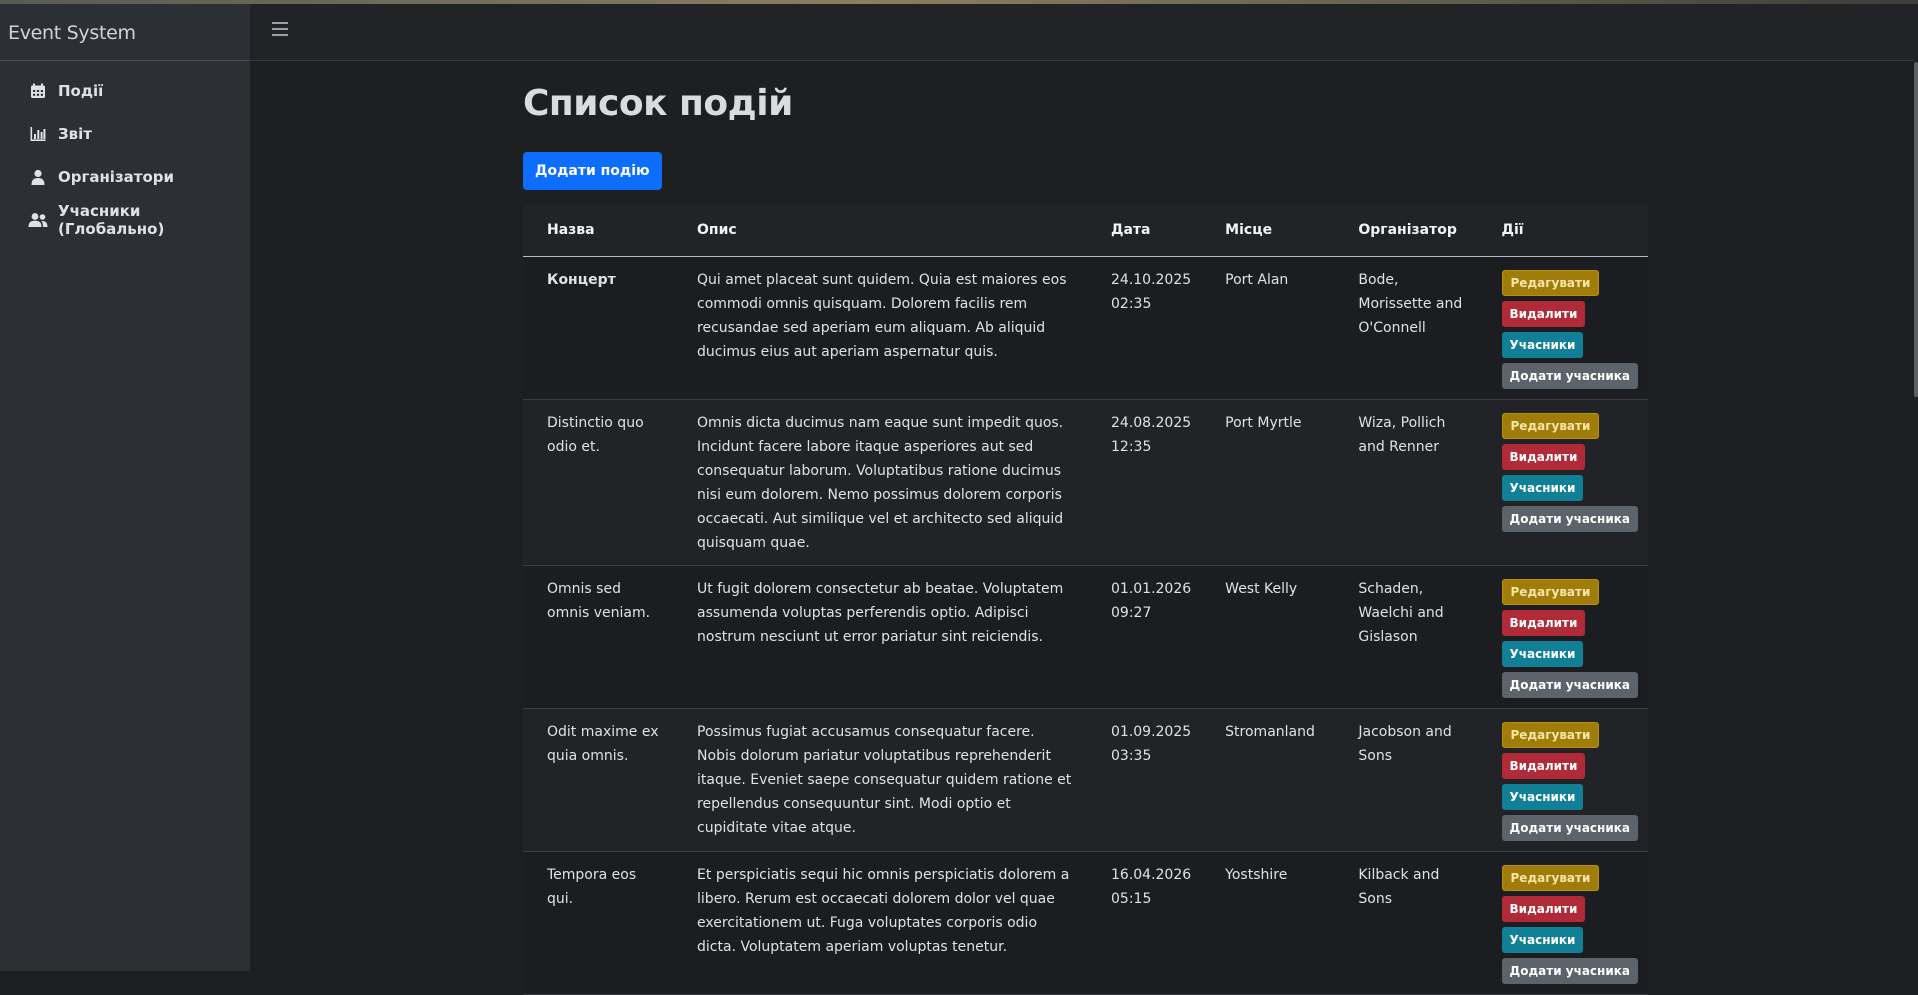  Describe the element at coordinates (598, 482) in the screenshot. I see `event-name: Distinctio quo odio et.` at that location.